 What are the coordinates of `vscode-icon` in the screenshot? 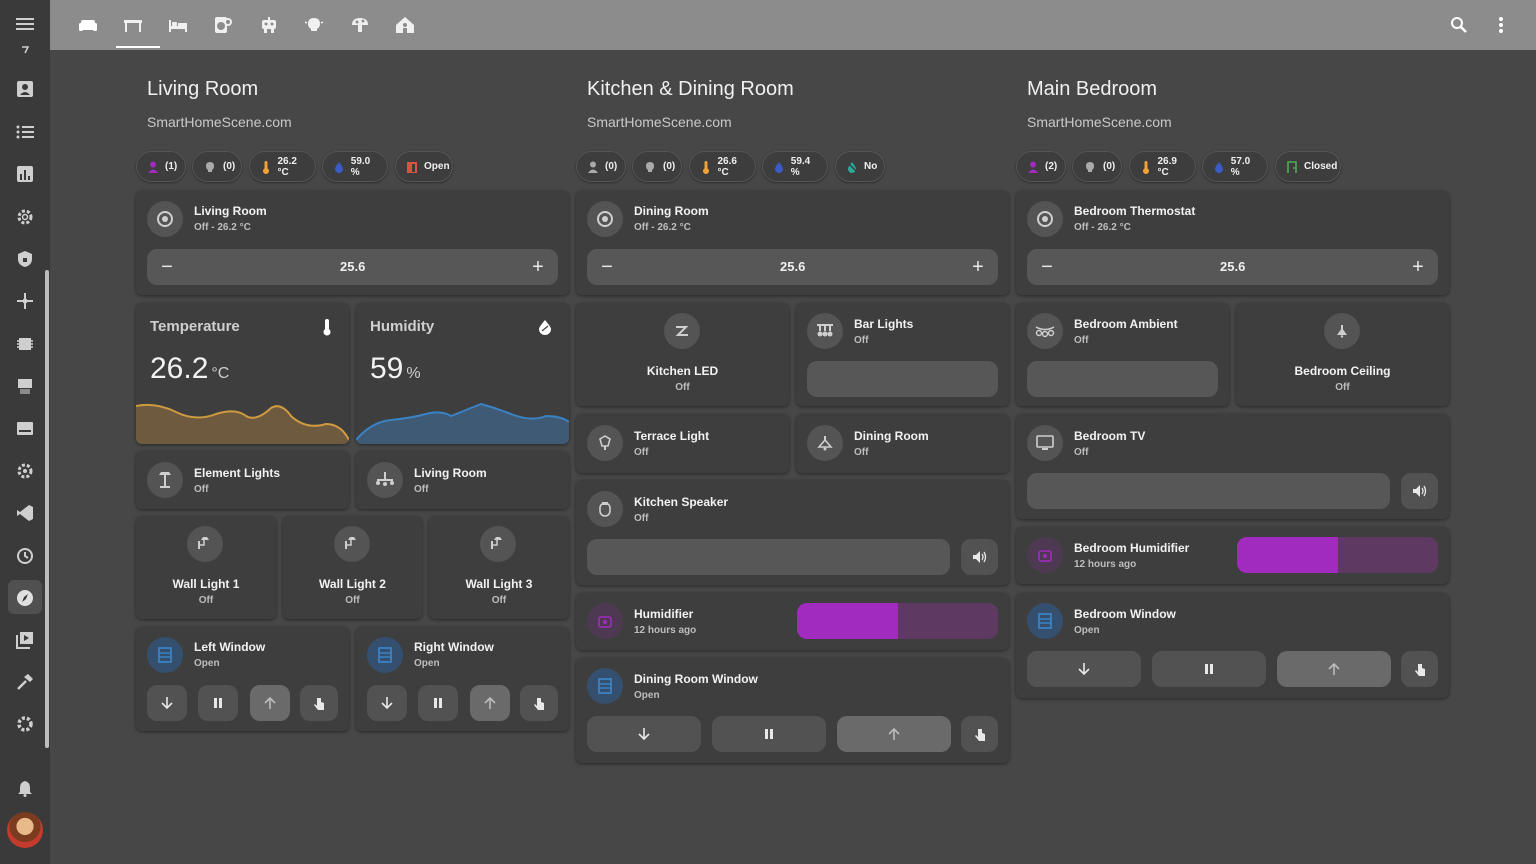 It's located at (25, 513).